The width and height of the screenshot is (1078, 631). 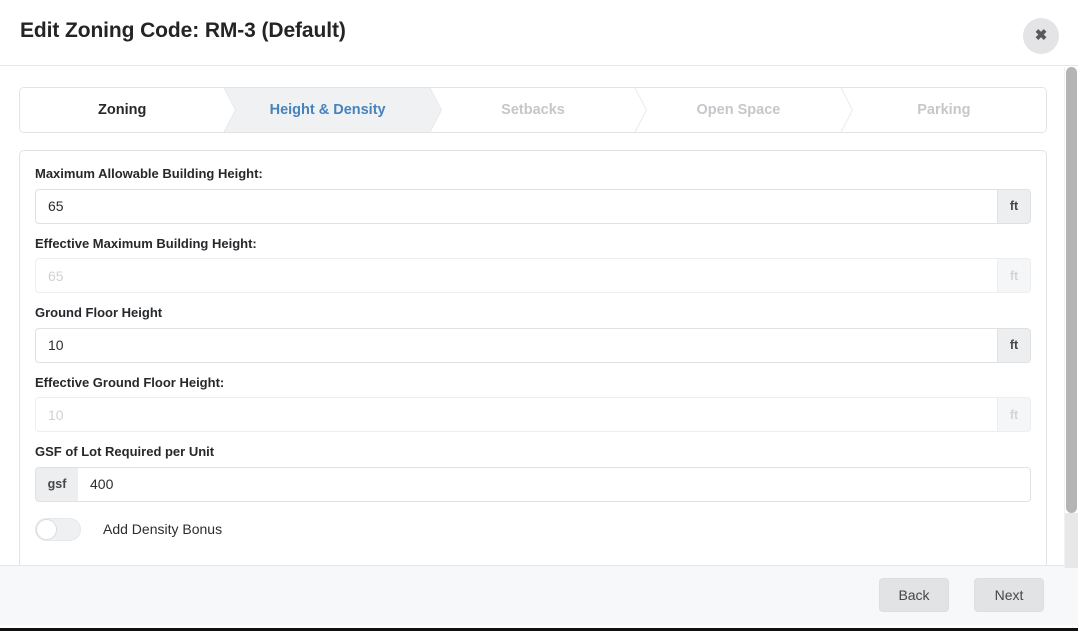 What do you see at coordinates (516, 415) in the screenshot?
I see `effective-ground-floor-height-input` at bounding box center [516, 415].